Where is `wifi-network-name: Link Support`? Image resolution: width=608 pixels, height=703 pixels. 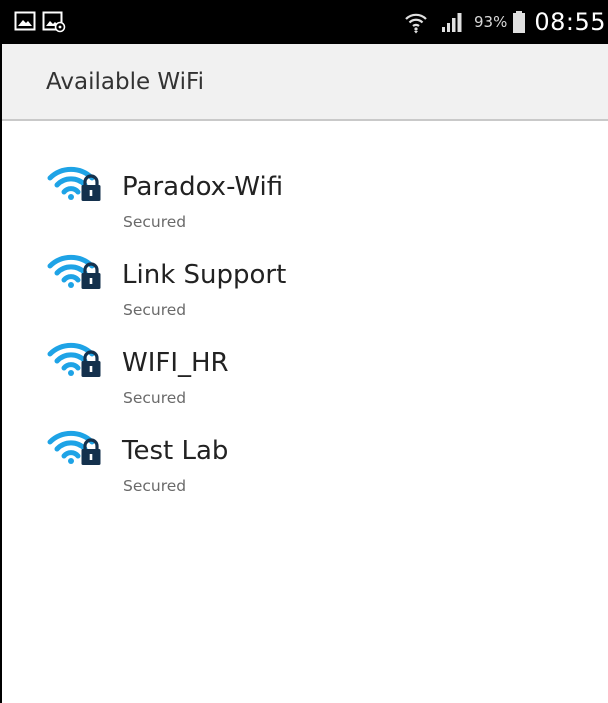
wifi-network-name: Link Support is located at coordinates (204, 275).